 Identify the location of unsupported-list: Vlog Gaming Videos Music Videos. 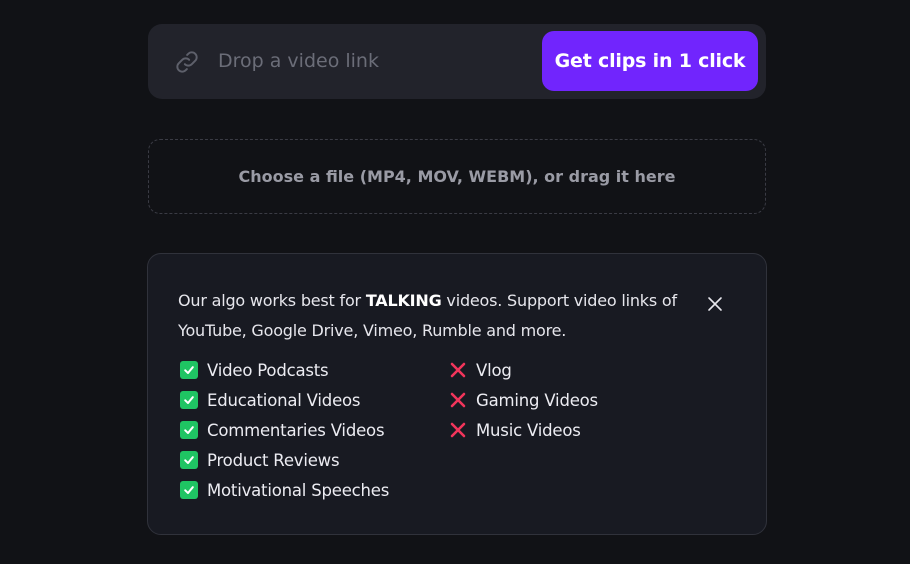
(523, 400).